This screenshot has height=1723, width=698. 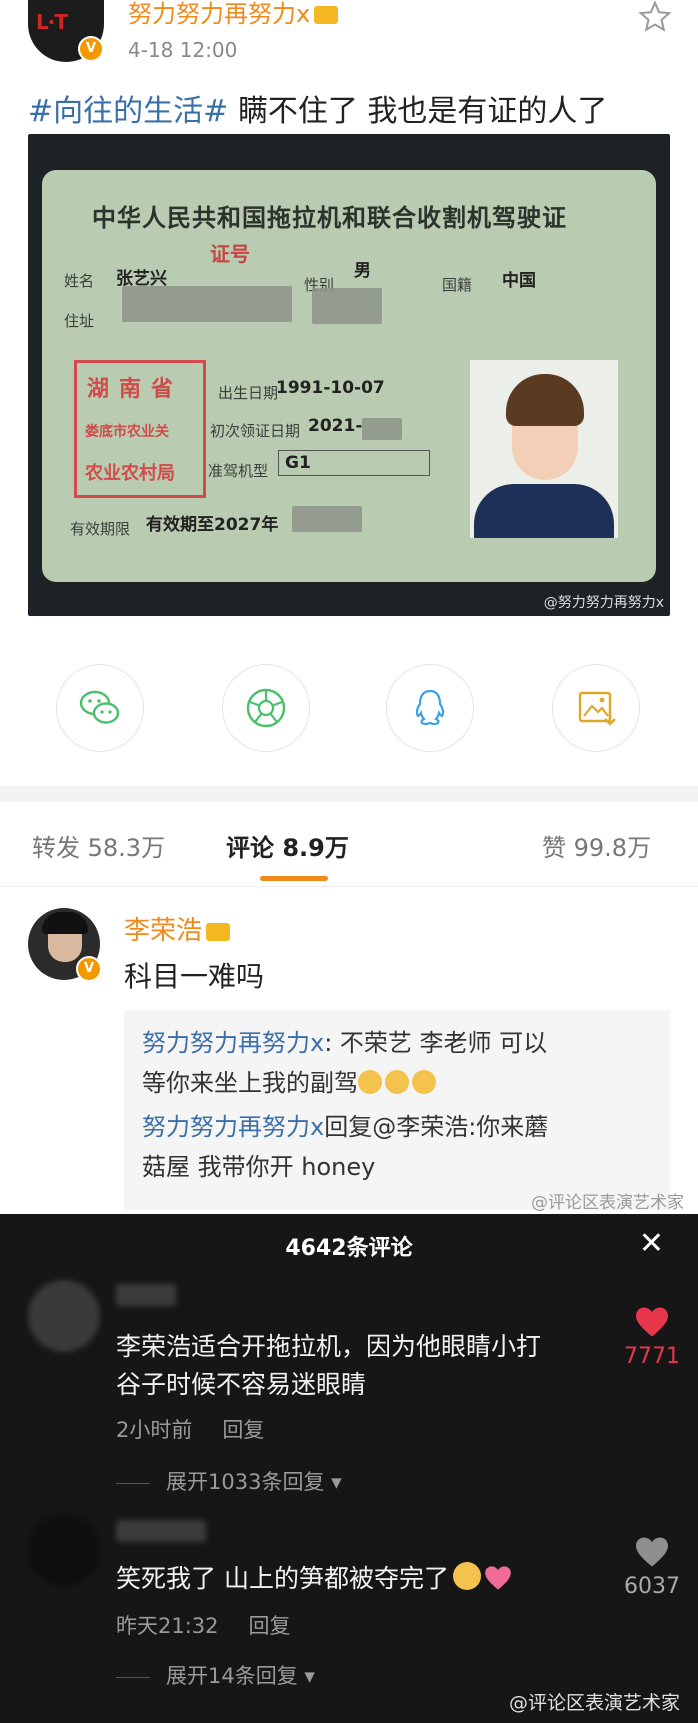 I want to click on stamp-city: 娄底市农业关, so click(x=127, y=432).